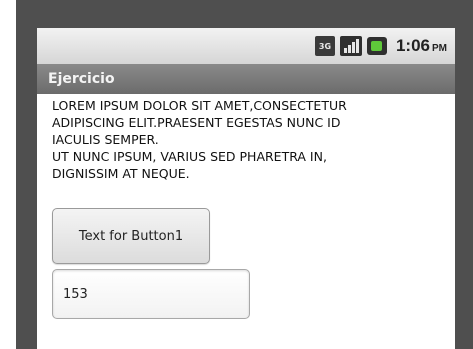  Describe the element at coordinates (412, 45) in the screenshot. I see `clock-time: 1:06` at that location.